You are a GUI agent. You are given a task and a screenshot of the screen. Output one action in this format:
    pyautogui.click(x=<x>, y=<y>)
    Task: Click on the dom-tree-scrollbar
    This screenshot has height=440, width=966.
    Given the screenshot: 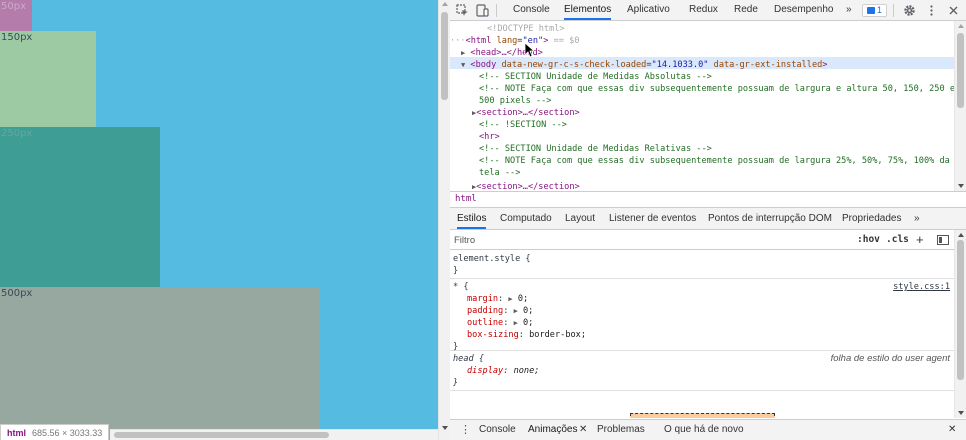 What is the action you would take?
    pyautogui.click(x=960, y=106)
    